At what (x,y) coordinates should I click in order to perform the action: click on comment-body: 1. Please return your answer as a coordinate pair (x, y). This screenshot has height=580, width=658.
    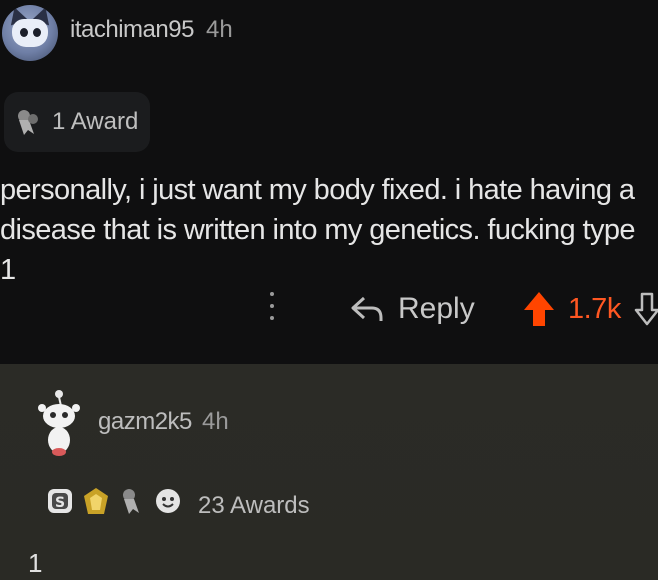
    Looking at the image, I should click on (35, 563).